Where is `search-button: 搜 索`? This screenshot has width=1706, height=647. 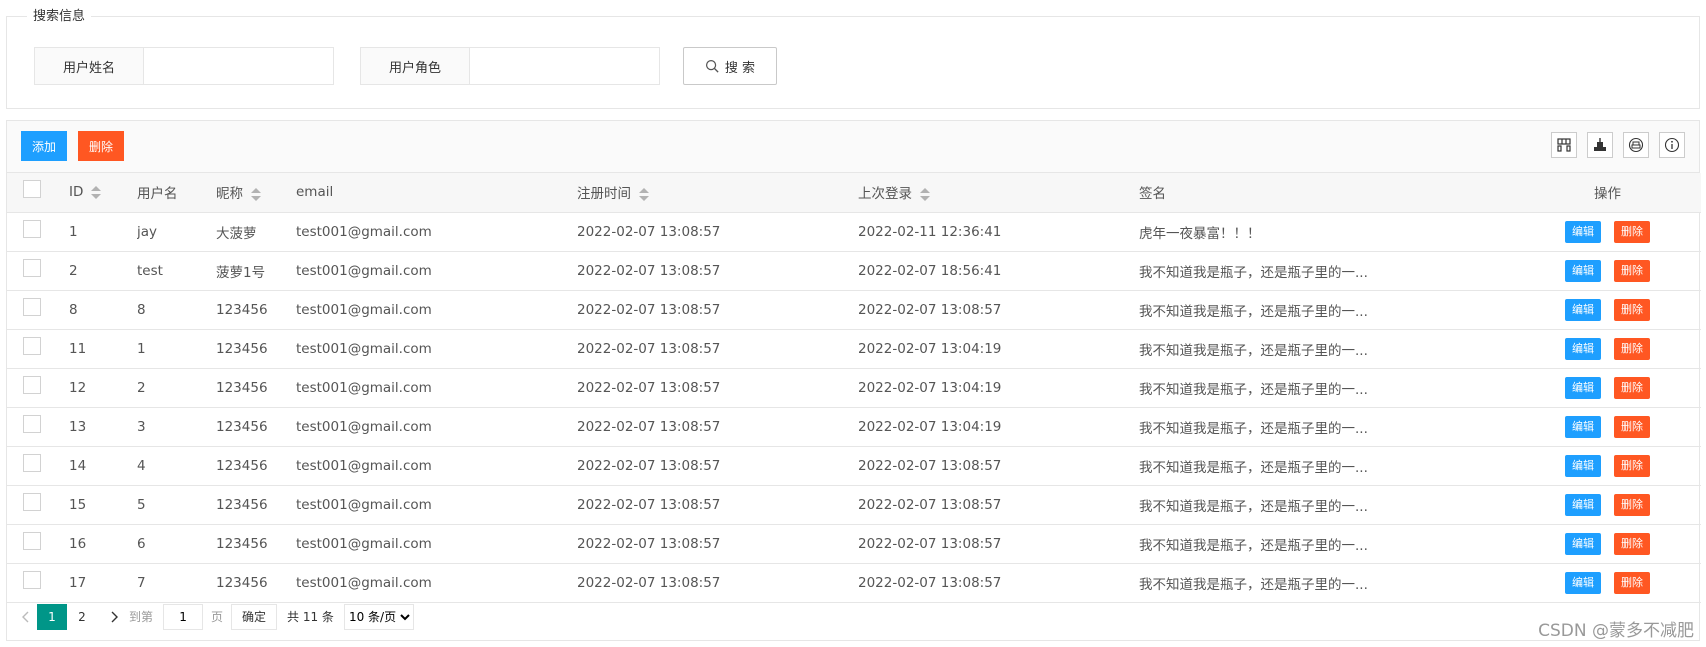
search-button: 搜 索 is located at coordinates (730, 66).